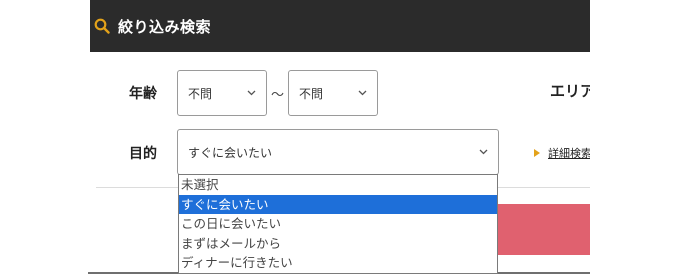 Image resolution: width=680 pixels, height=280 pixels. Describe the element at coordinates (102, 26) in the screenshot. I see `search-icon` at that location.